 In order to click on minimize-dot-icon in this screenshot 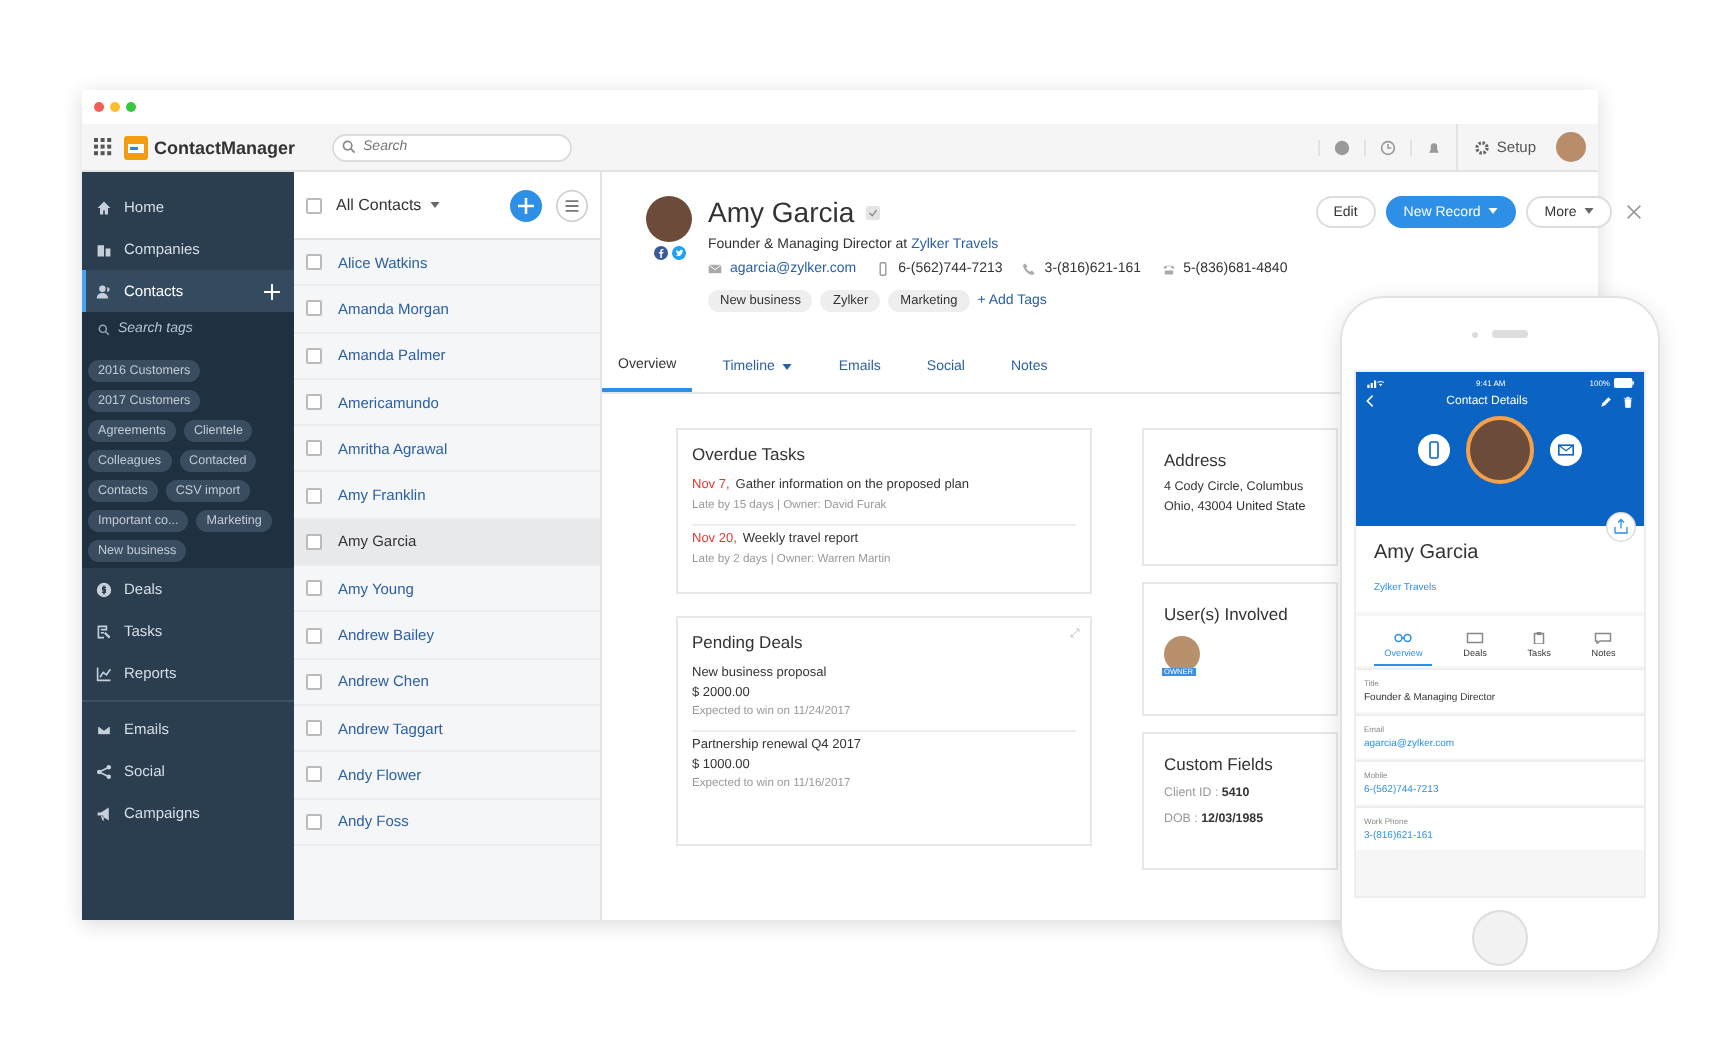, I will do `click(115, 107)`.